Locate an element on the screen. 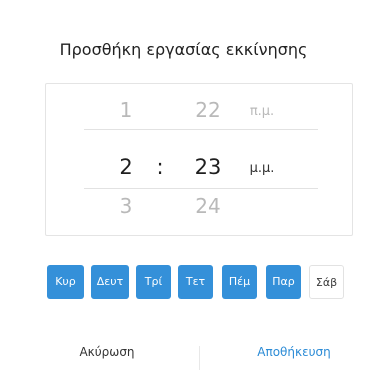 Image resolution: width=367 pixels, height=370 pixels. picker-bottom-divider is located at coordinates (201, 188).